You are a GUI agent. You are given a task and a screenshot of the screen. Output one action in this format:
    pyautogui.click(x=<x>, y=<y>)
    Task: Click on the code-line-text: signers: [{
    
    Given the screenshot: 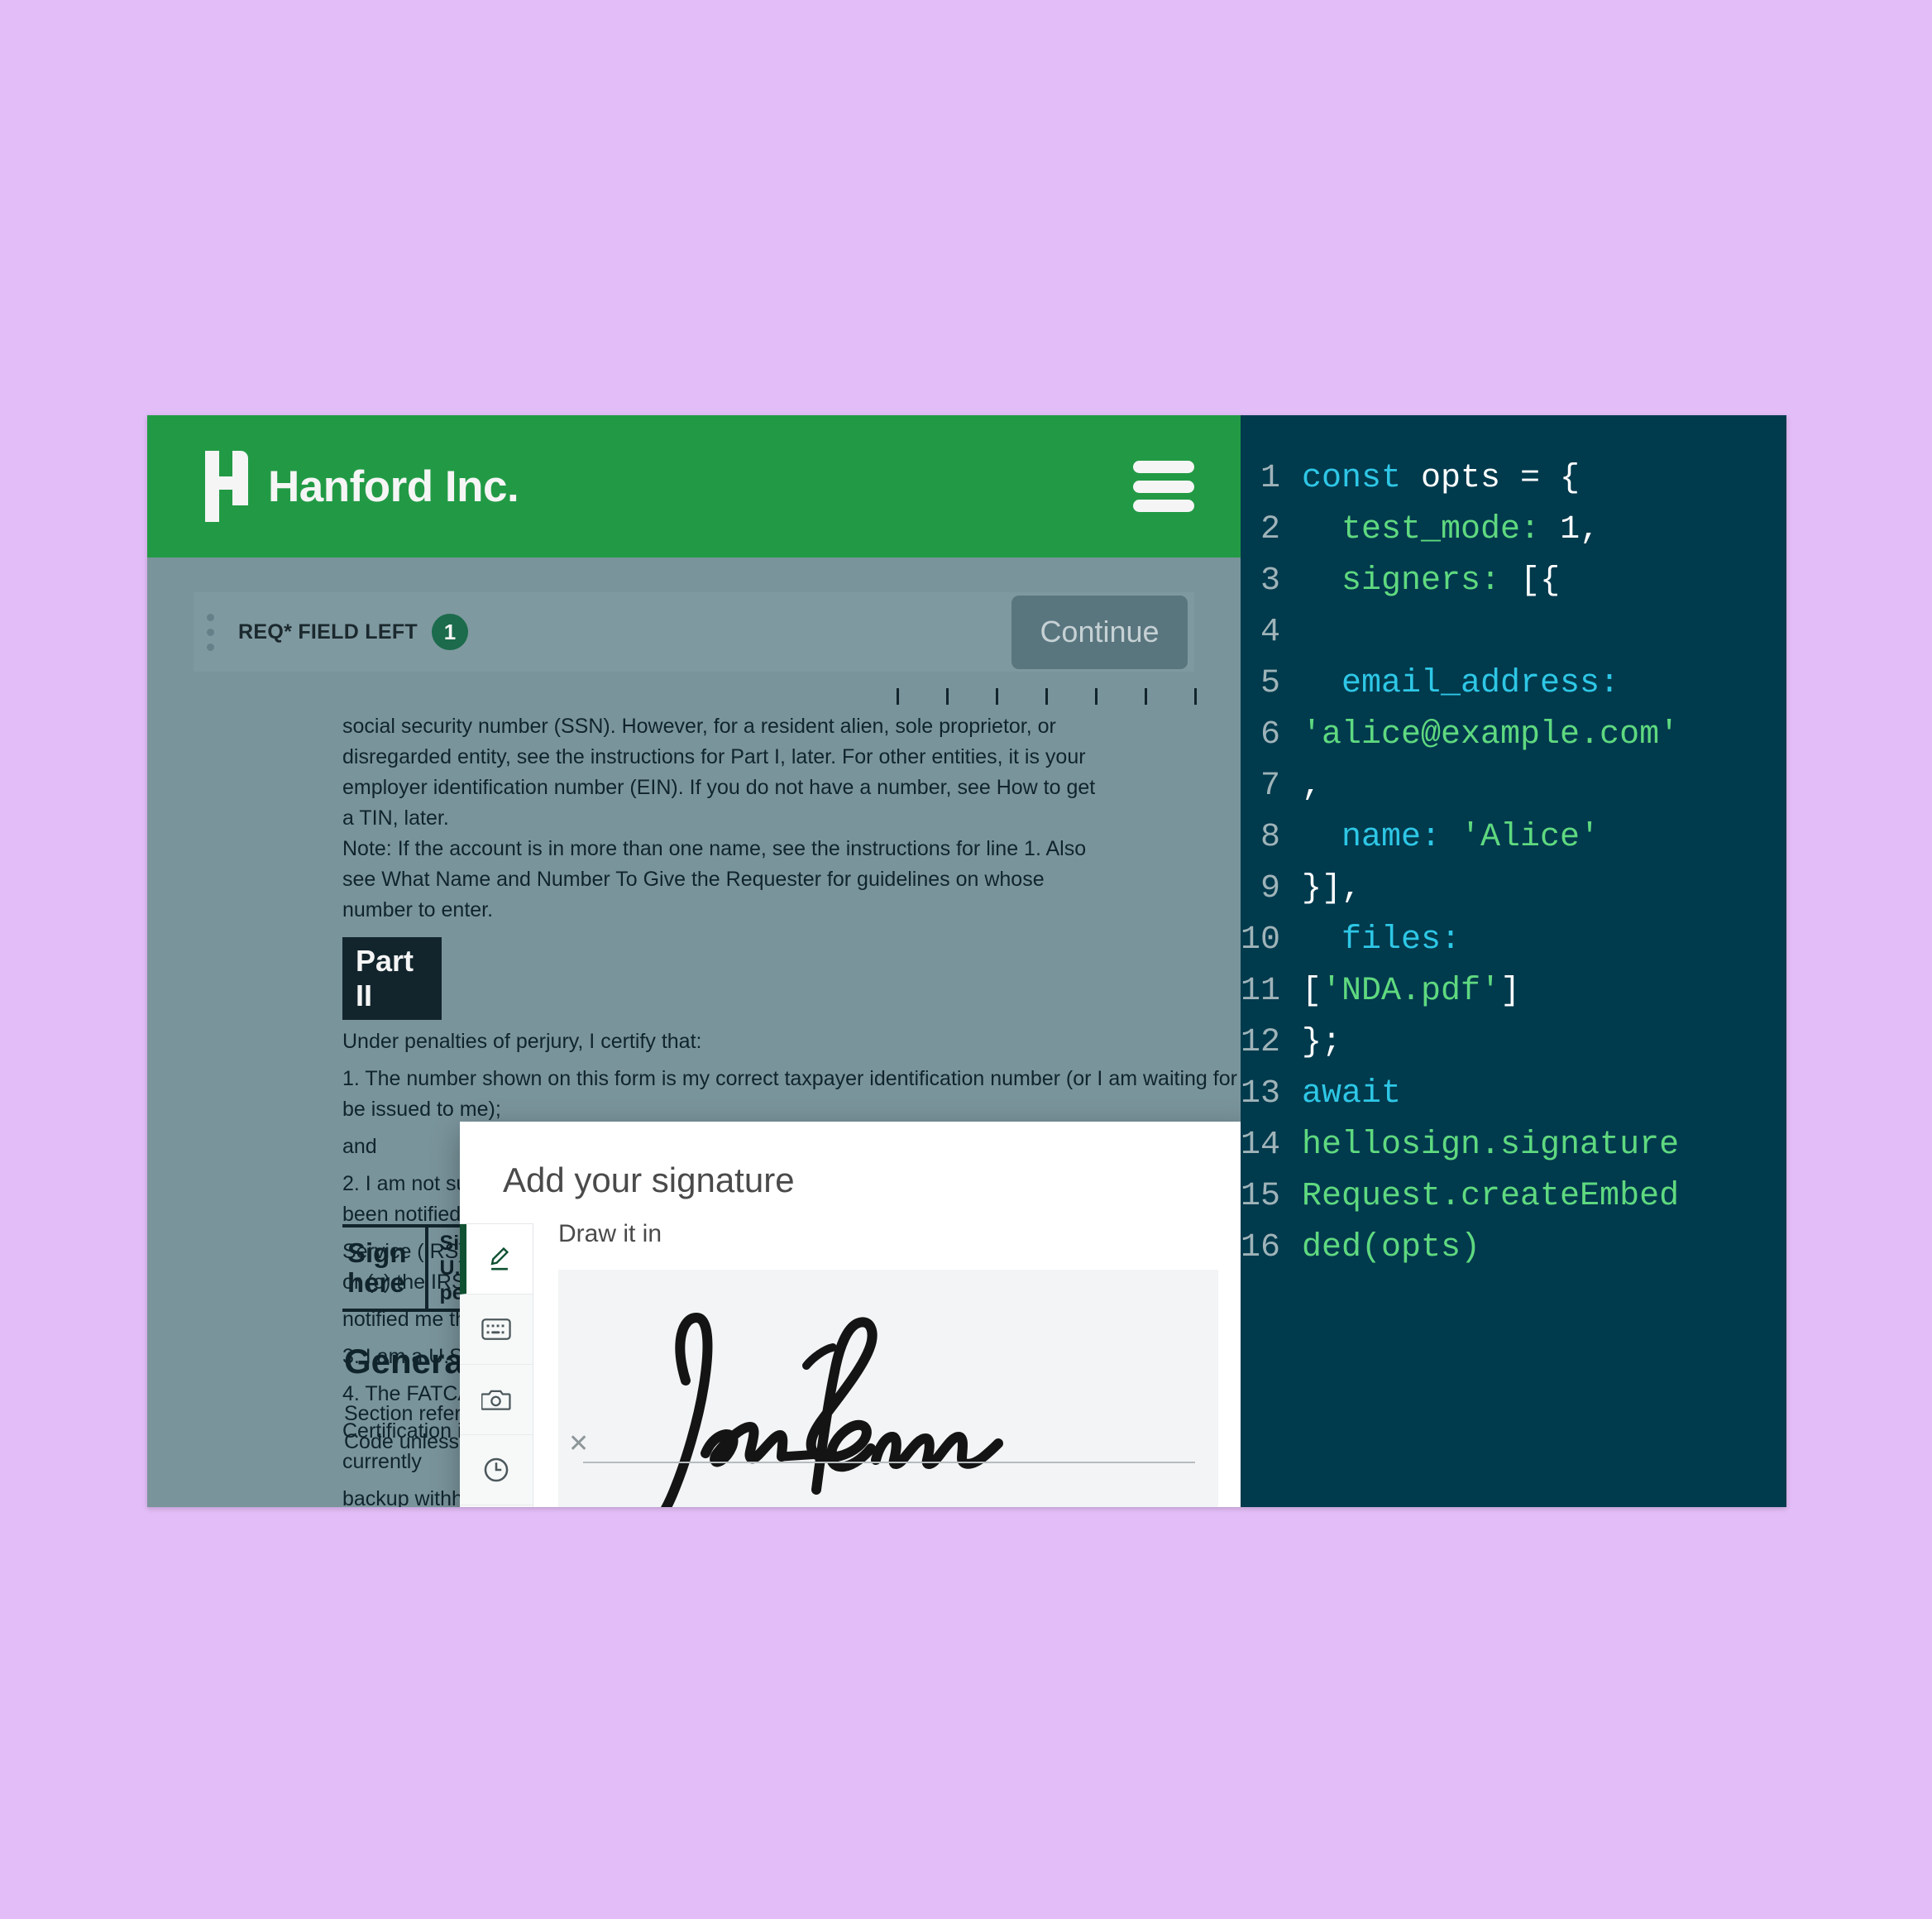 What is the action you would take?
    pyautogui.click(x=1431, y=581)
    